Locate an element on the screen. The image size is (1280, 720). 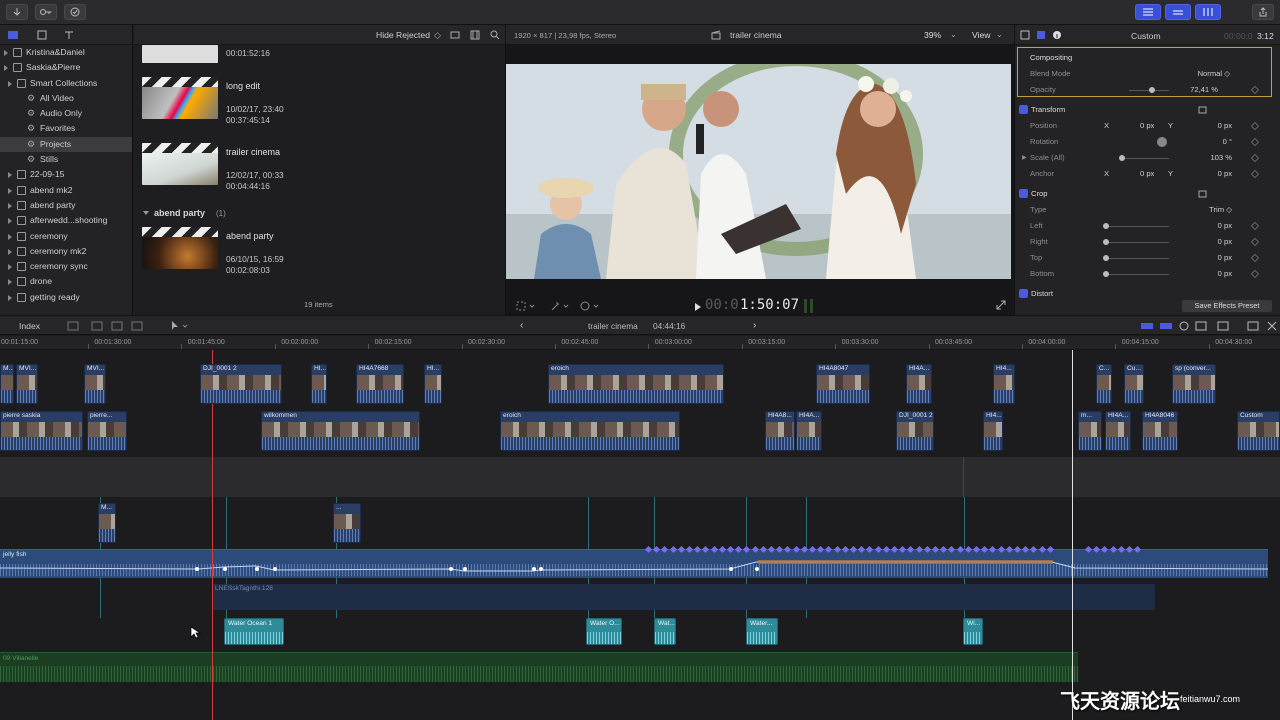
sidebar-item: abend mk2 is located at coordinates (66, 190).